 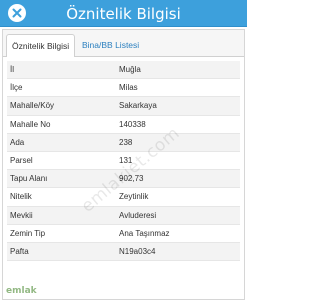 What do you see at coordinates (110, 46) in the screenshot?
I see `tab-building-list: Bina/BB Listesi` at bounding box center [110, 46].